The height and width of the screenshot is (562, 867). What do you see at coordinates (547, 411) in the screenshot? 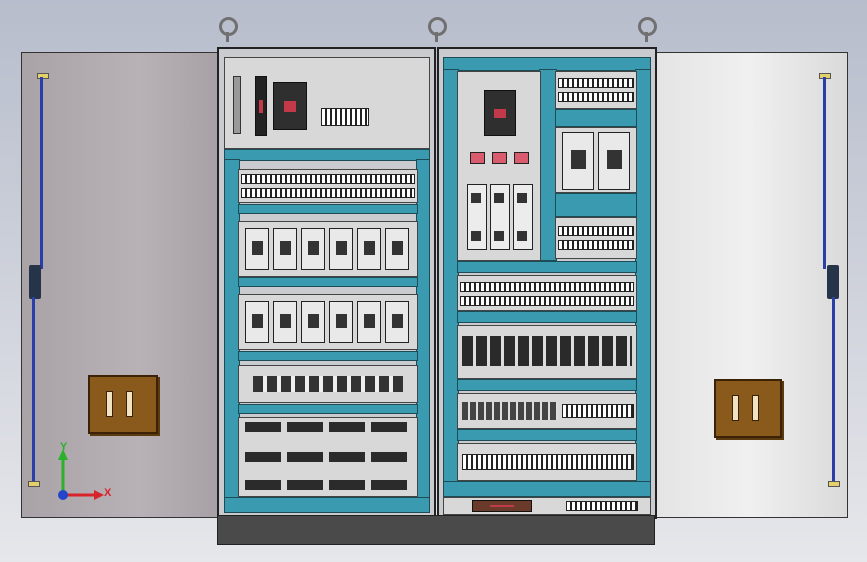
I see `connector-row-right` at bounding box center [547, 411].